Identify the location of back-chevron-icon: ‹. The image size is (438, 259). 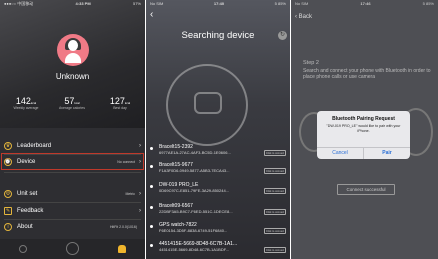
(151, 14).